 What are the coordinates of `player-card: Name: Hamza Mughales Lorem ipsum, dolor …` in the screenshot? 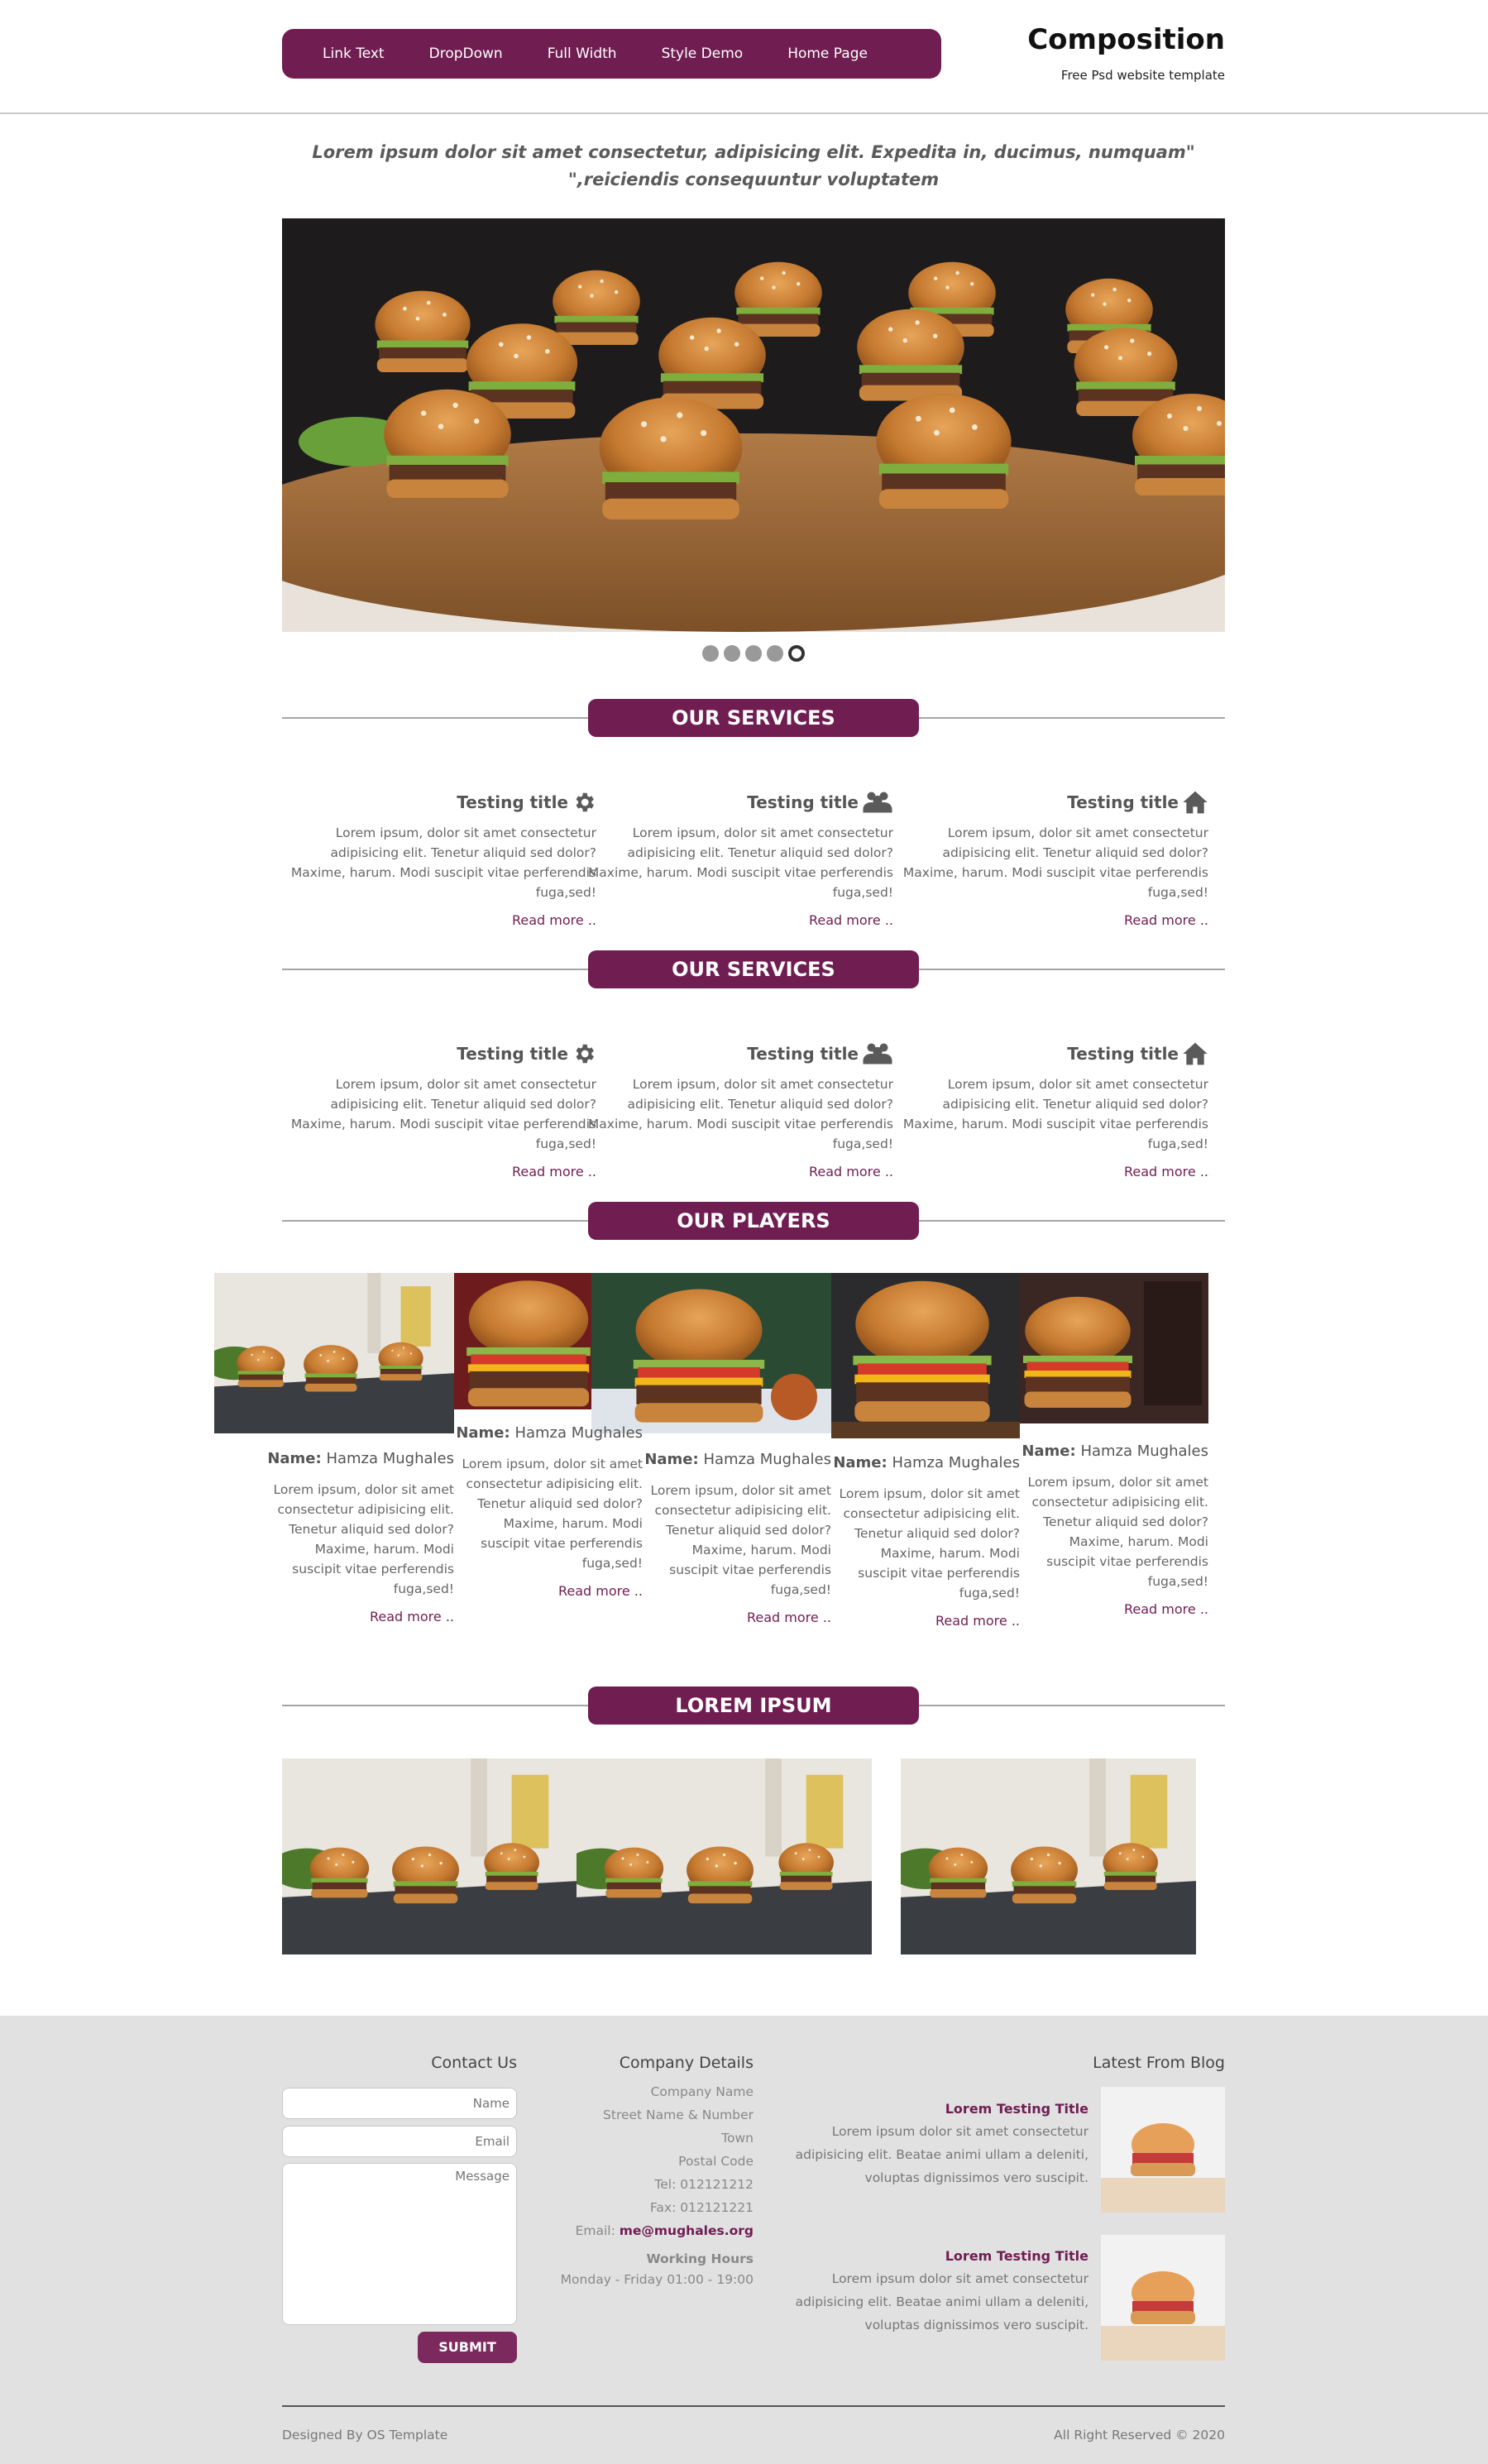 It's located at (1088, 1530).